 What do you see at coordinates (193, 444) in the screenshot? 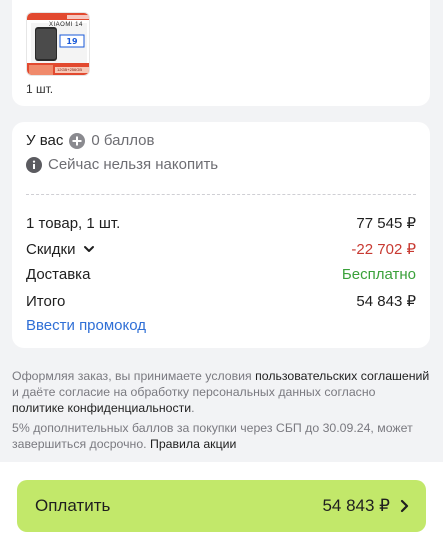
I see `promo-rules-link: Правила акции` at bounding box center [193, 444].